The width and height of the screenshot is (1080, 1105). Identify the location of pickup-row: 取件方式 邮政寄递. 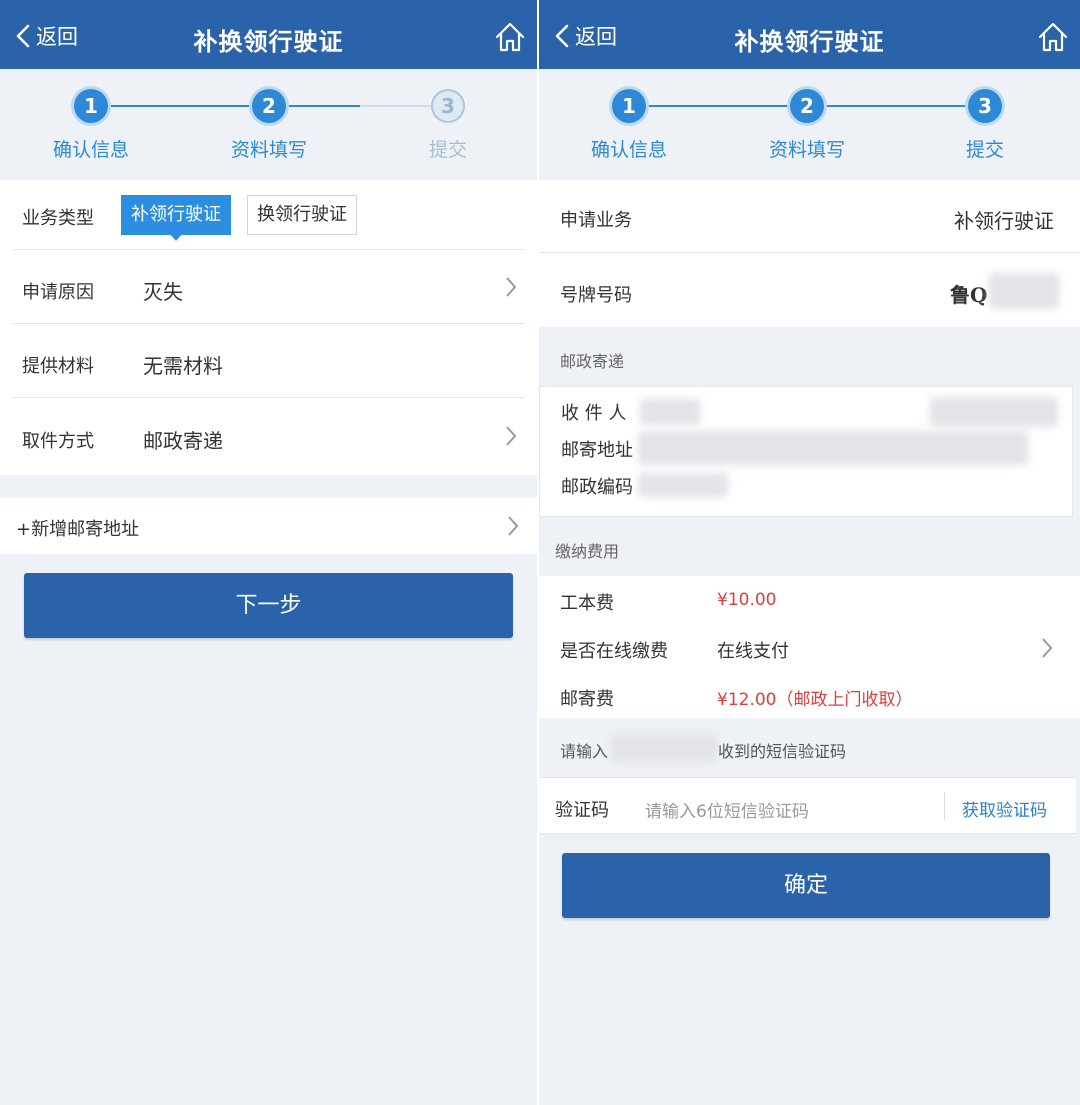
(268, 436).